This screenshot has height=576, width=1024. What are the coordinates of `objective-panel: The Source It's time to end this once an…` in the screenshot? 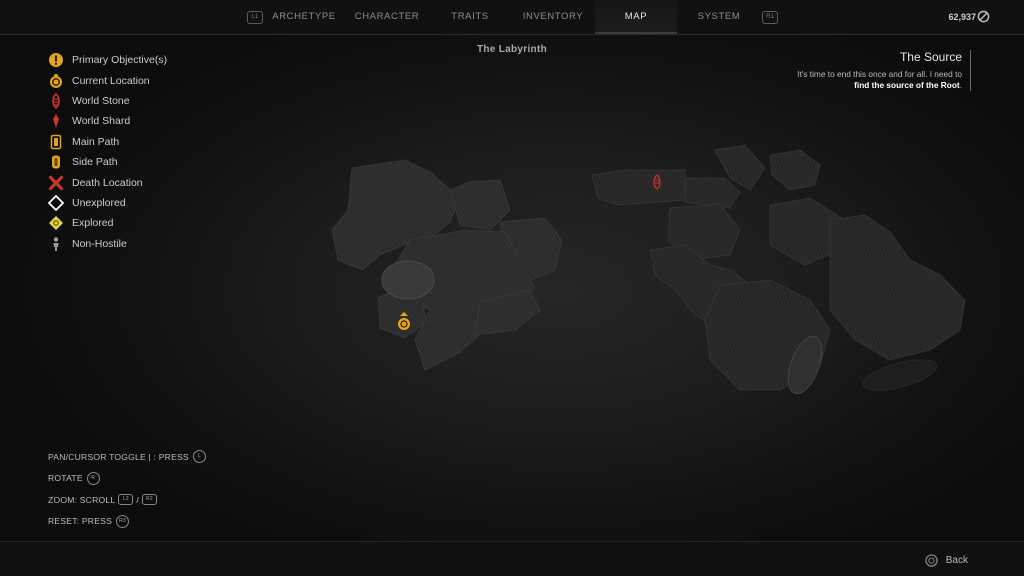 It's located at (836, 70).